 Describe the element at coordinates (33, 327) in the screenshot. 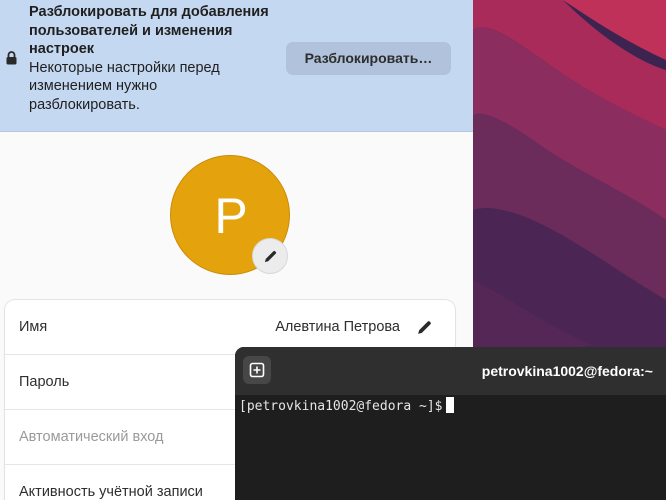

I see `row-name-label: Имя` at that location.